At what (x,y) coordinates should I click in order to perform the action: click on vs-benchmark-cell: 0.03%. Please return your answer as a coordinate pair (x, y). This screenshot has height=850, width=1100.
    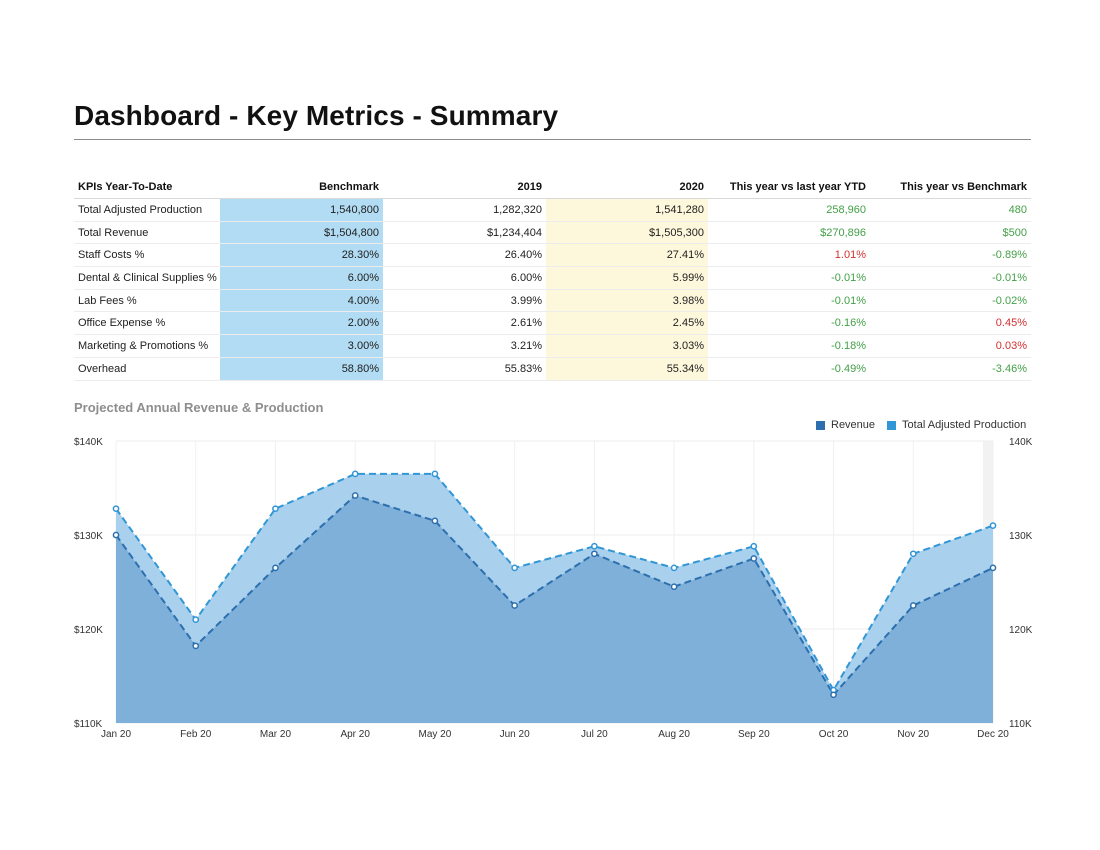
    Looking at the image, I should click on (950, 346).